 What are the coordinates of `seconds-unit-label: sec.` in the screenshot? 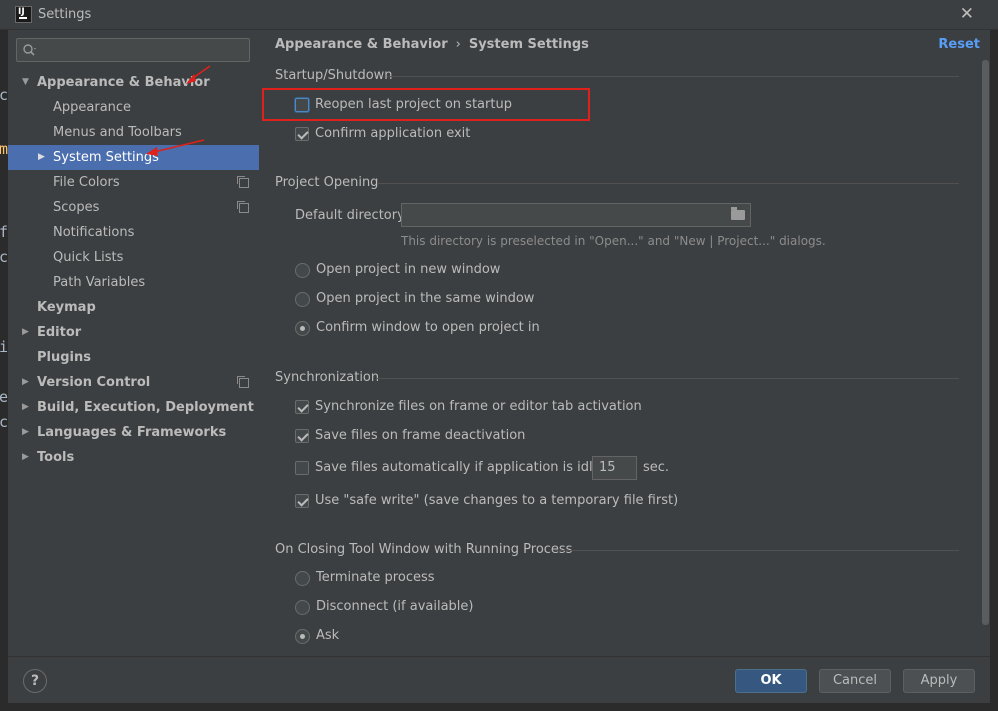 It's located at (656, 467).